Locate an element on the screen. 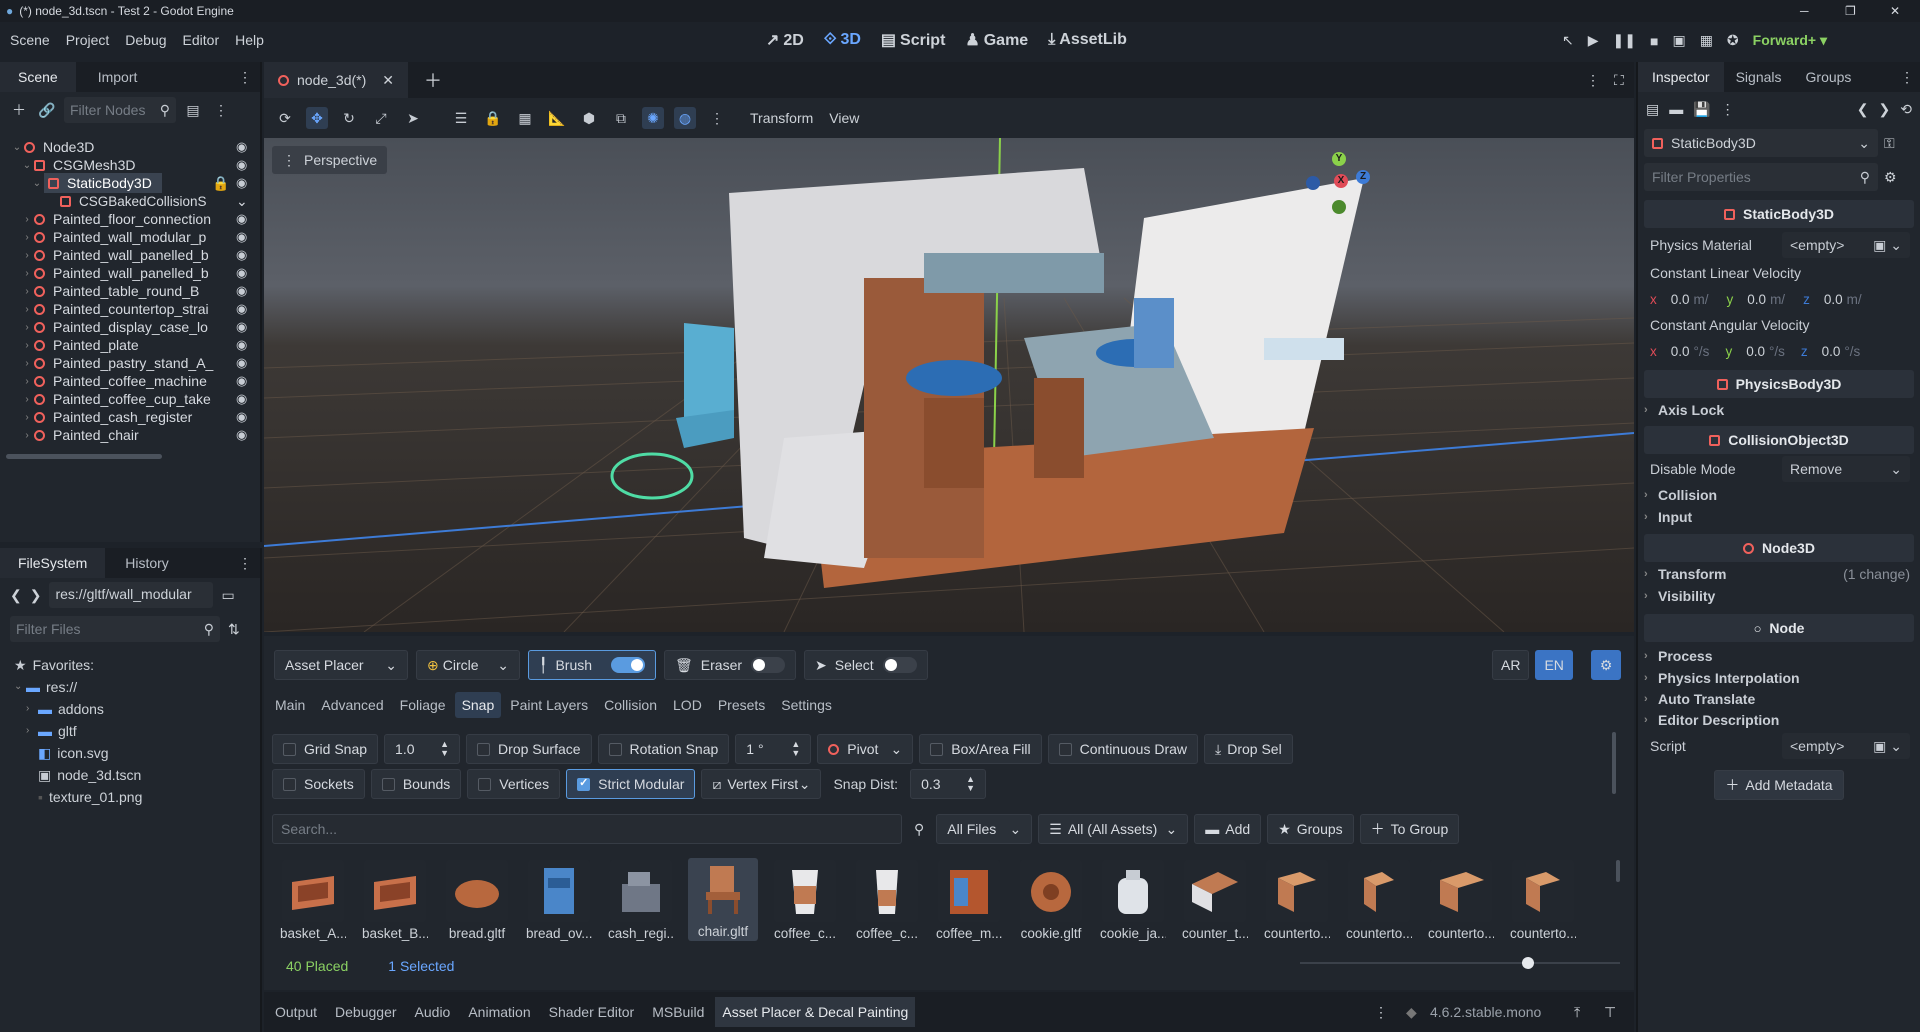 This screenshot has height=1032, width=1920. environment-icon: ◍ is located at coordinates (685, 118).